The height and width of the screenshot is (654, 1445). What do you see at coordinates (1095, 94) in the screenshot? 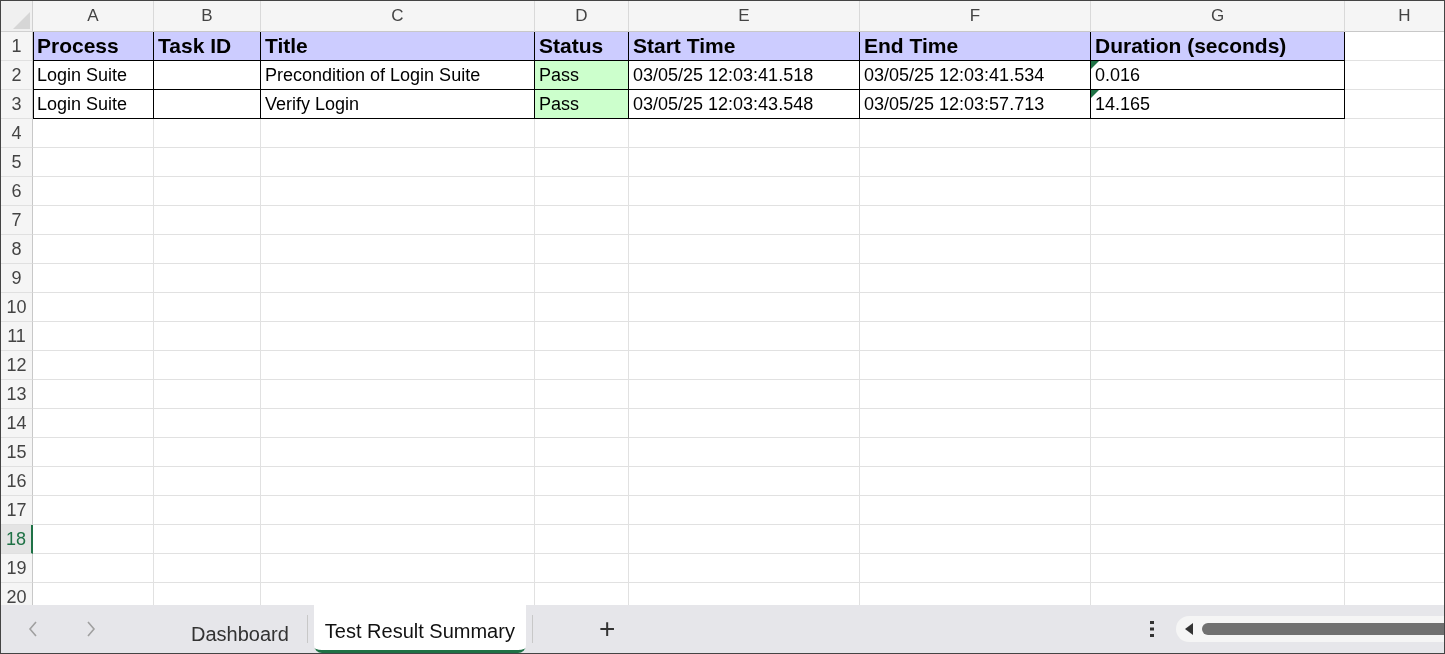
I see `error-indicator-icon` at bounding box center [1095, 94].